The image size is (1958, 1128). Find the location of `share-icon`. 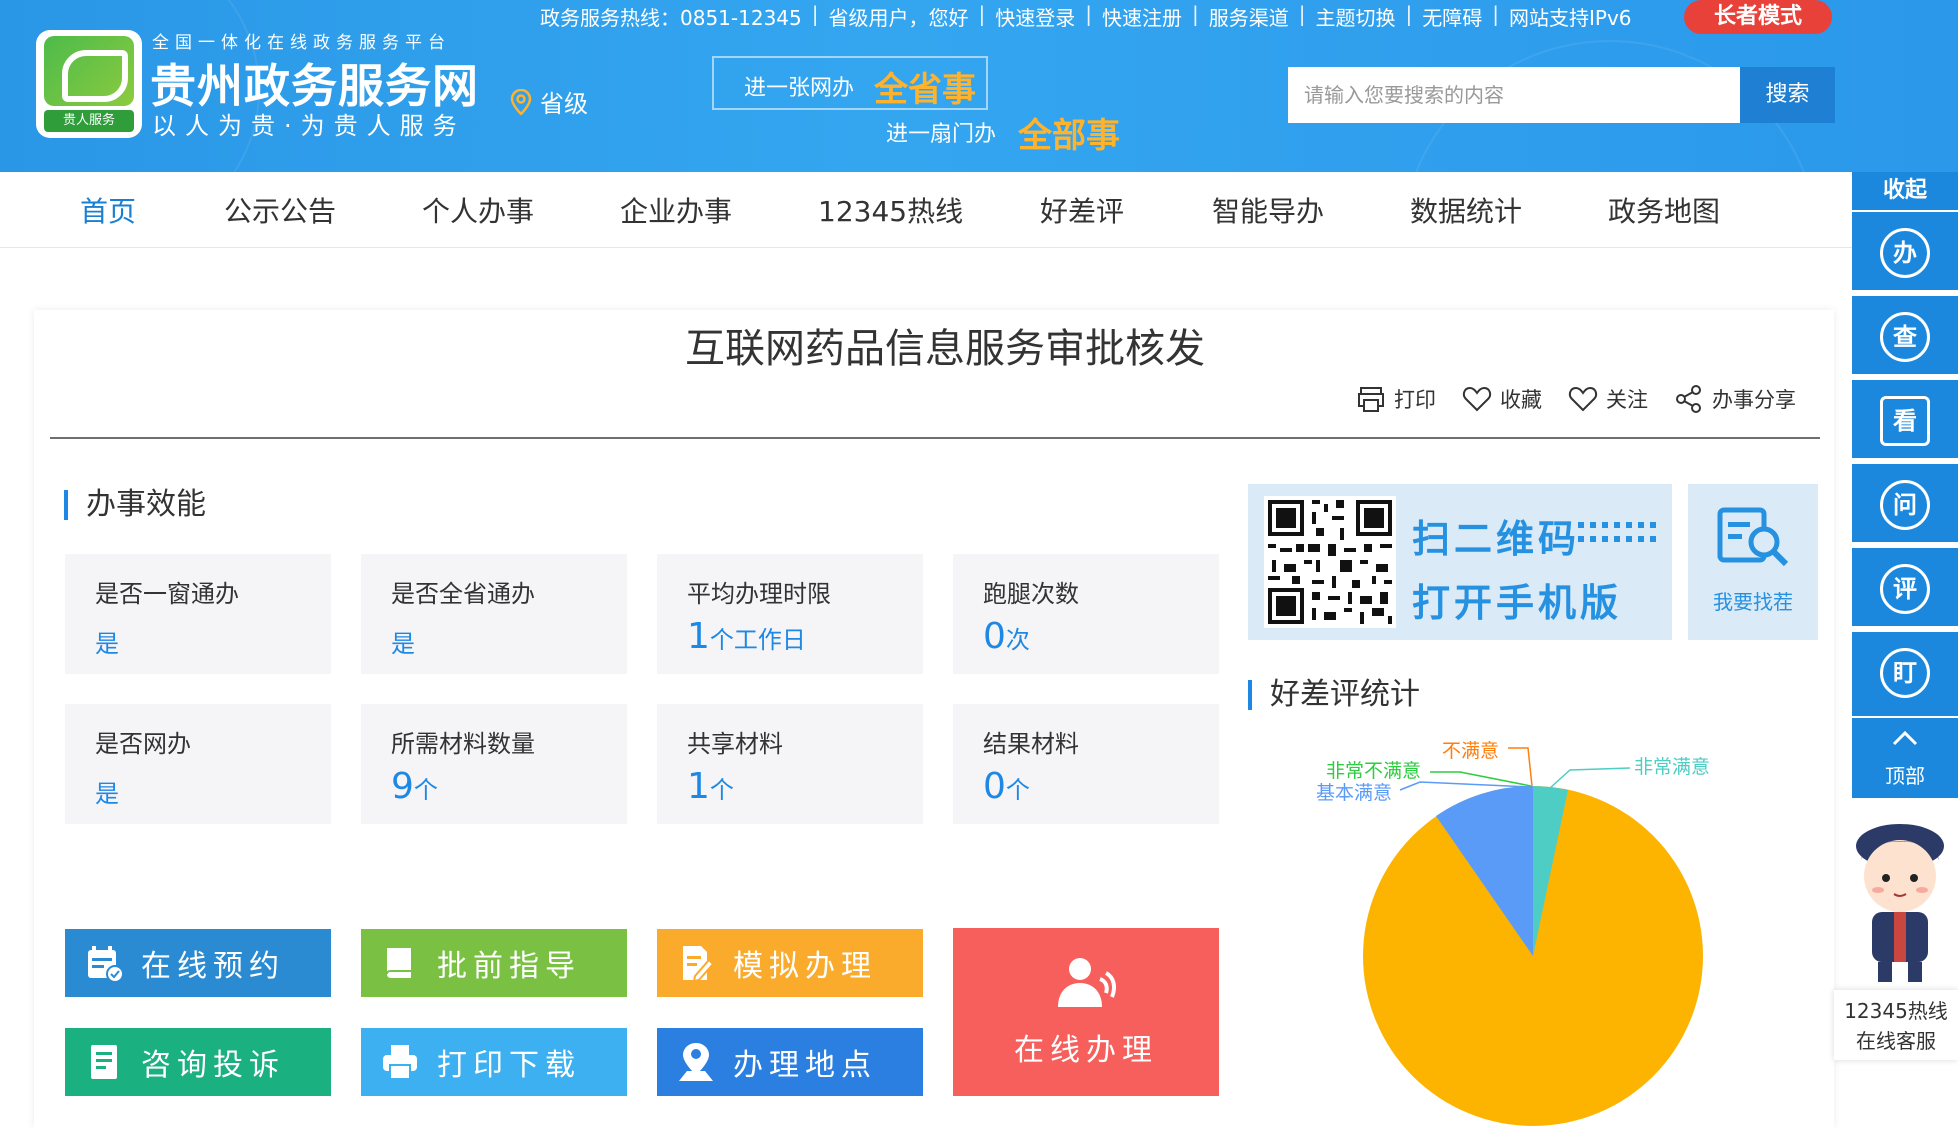

share-icon is located at coordinates (1688, 399).